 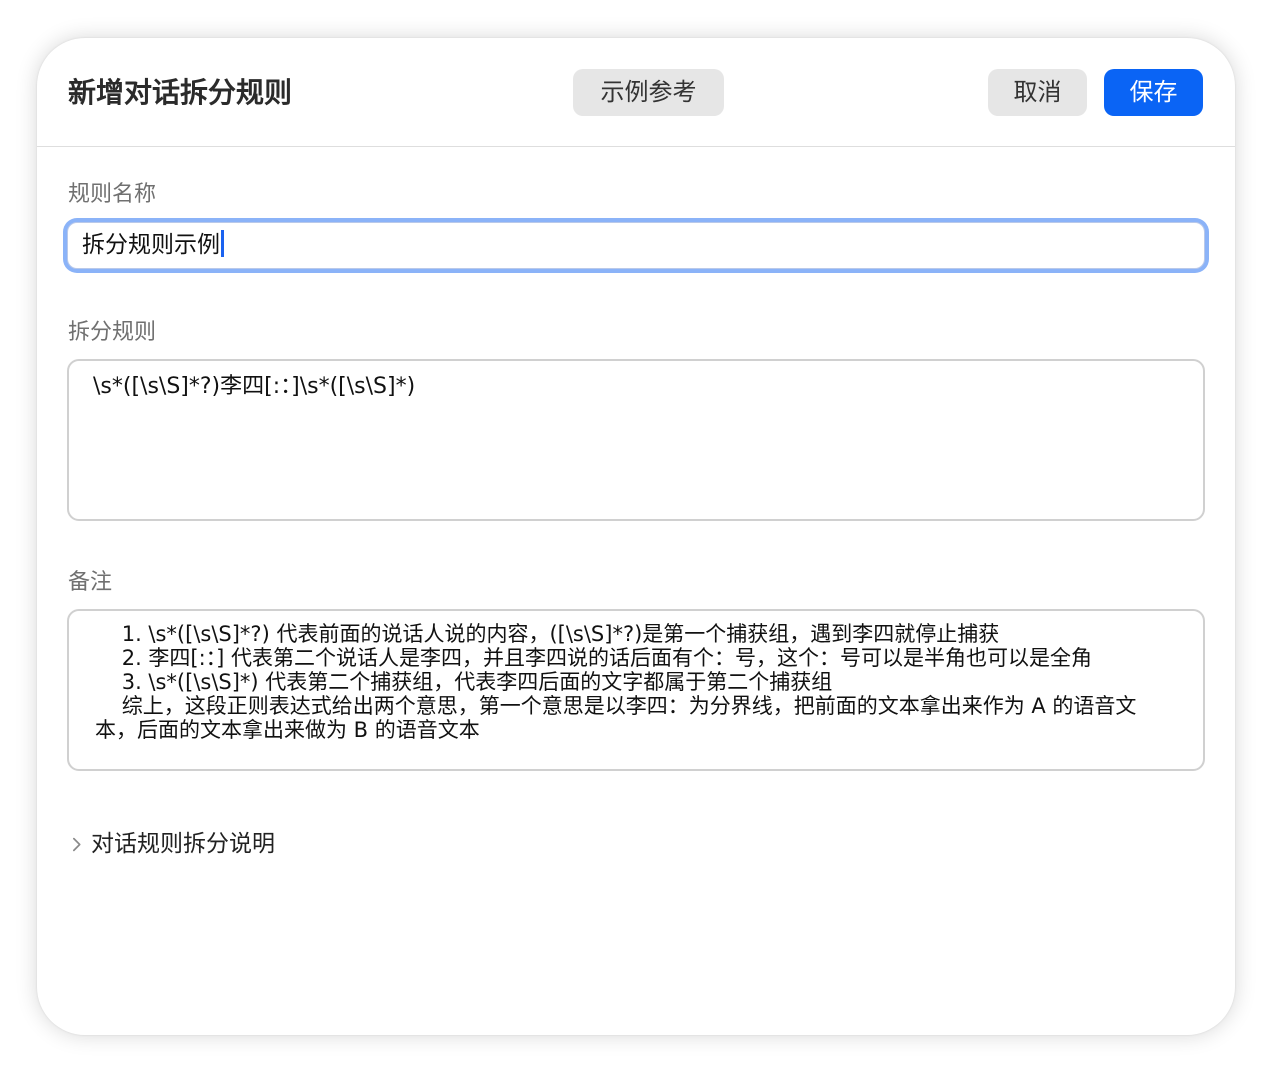 I want to click on dialog-header: 新增对话拆分规则 示例参考 取消 保存, so click(x=636, y=92).